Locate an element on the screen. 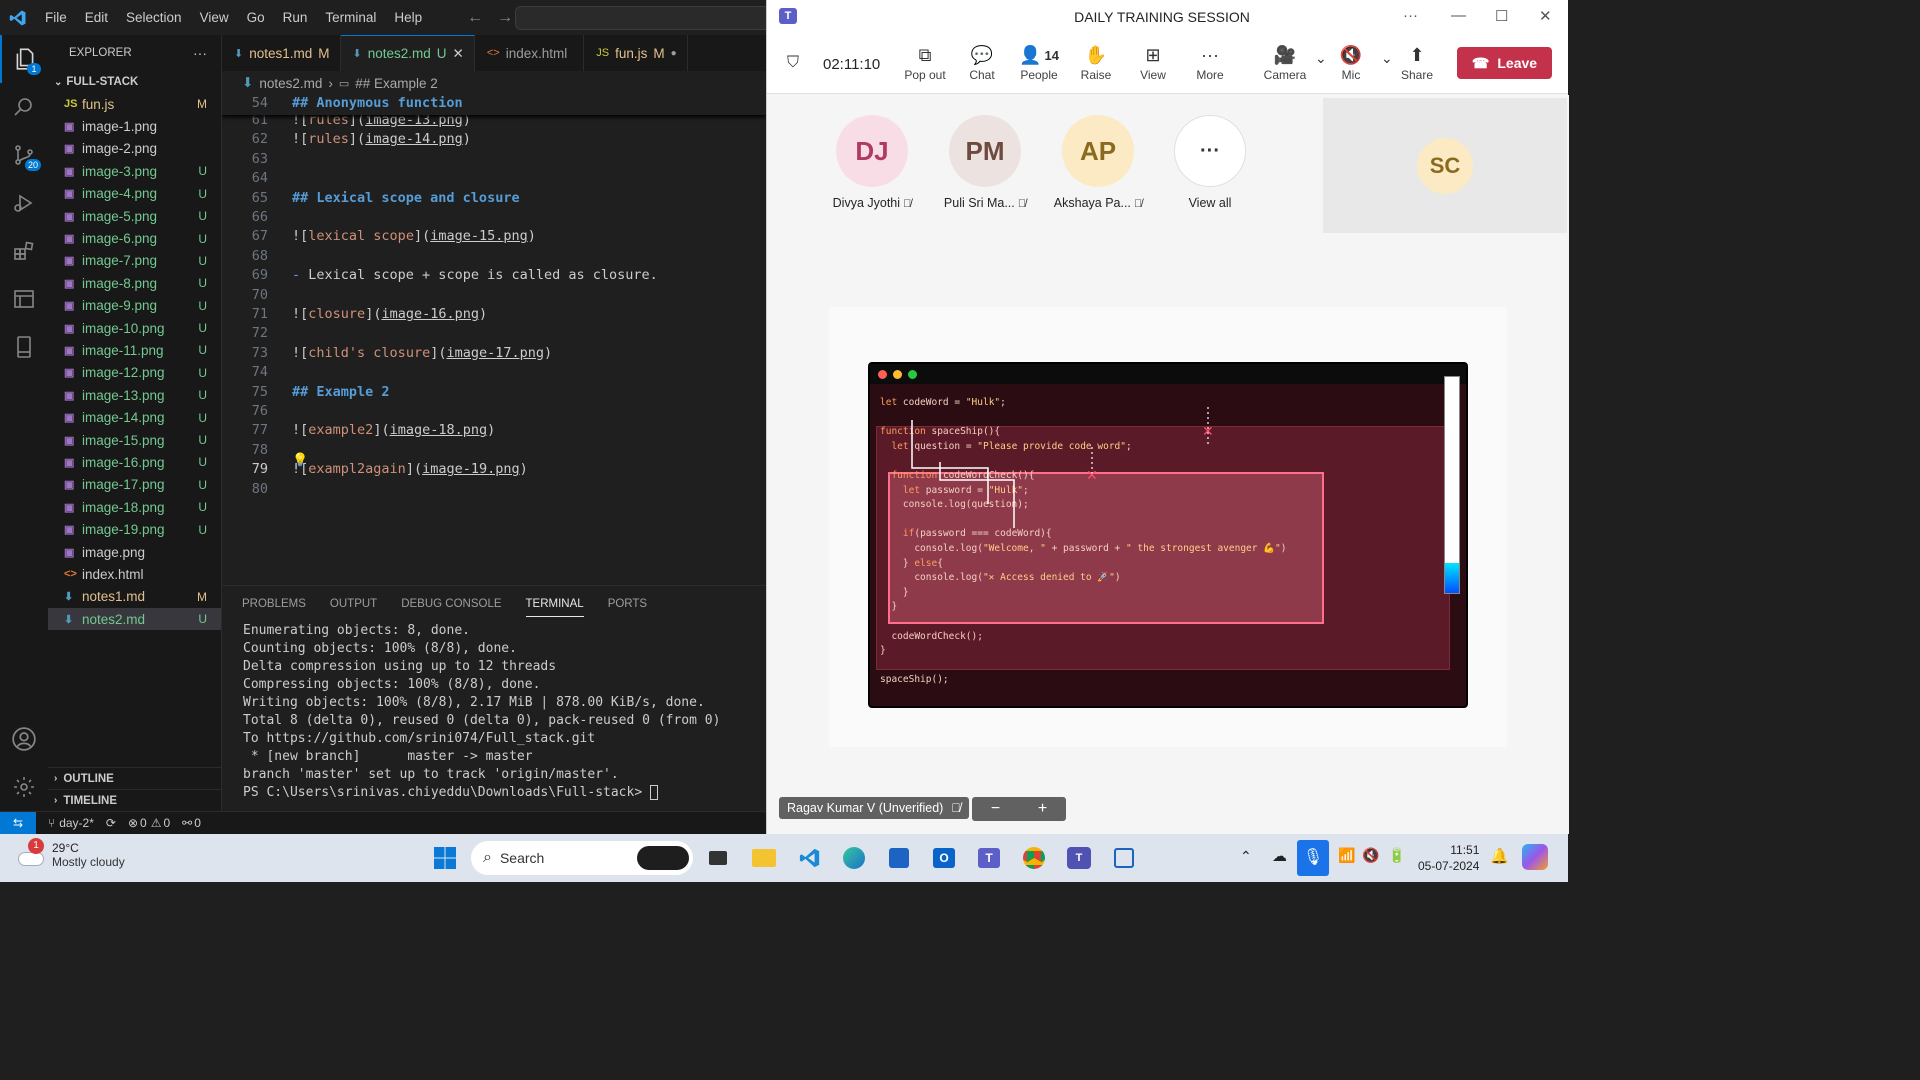 The image size is (1920, 1080). file-item: ▣ image-13.png U is located at coordinates (134, 395).